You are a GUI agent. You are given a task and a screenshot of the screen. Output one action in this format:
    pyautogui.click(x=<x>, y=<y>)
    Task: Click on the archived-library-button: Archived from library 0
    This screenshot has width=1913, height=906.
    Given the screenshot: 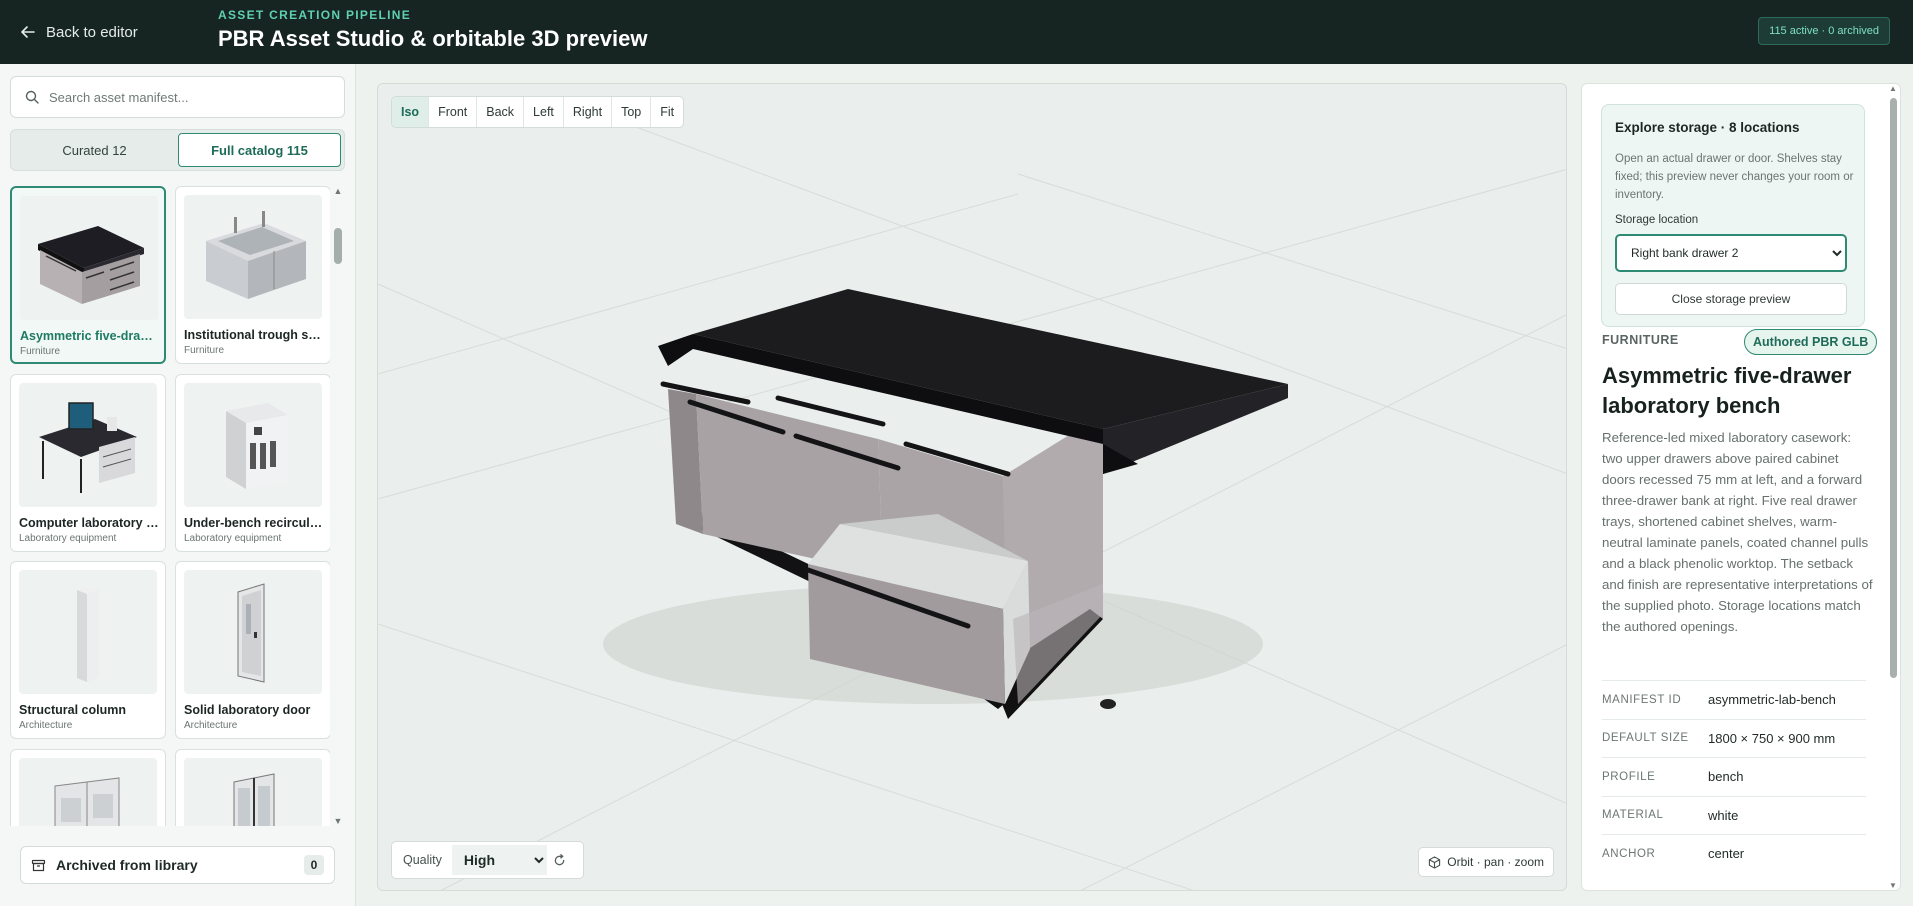 What is the action you would take?
    pyautogui.click(x=177, y=865)
    